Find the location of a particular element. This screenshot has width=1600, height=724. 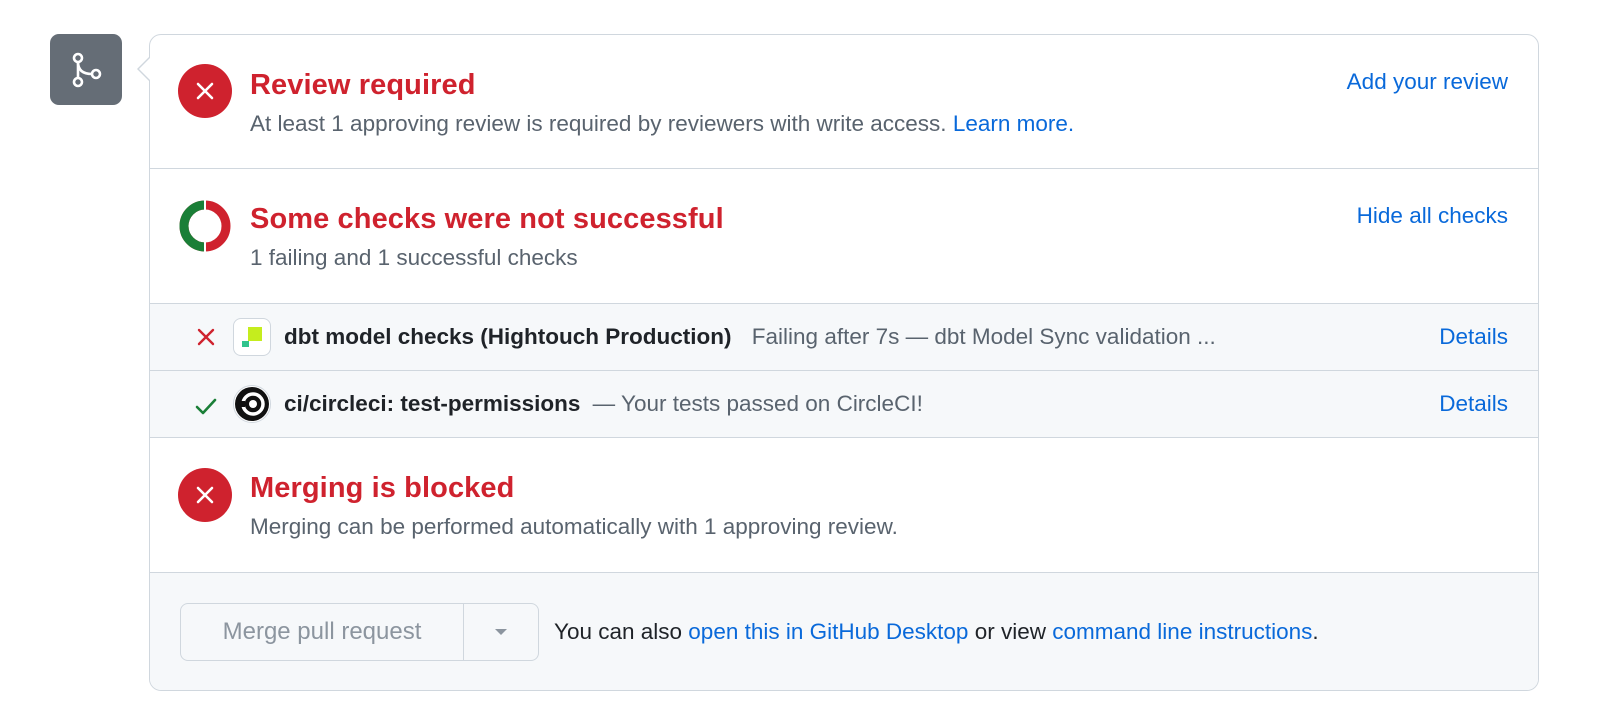

add-review-link: Add your review is located at coordinates (1427, 82).